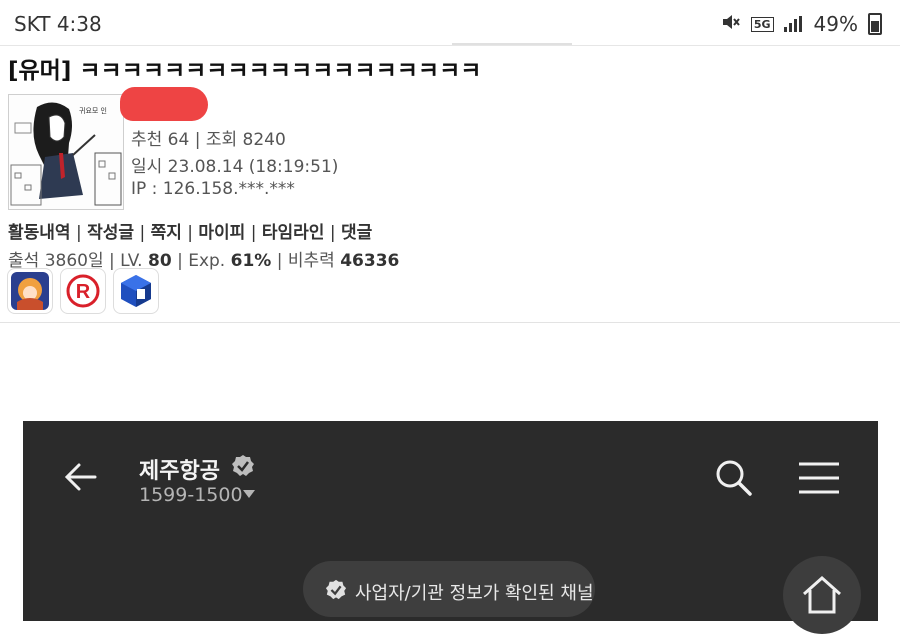 This screenshot has height=634, width=900. What do you see at coordinates (251, 261) in the screenshot?
I see `exp-value: 61%` at bounding box center [251, 261].